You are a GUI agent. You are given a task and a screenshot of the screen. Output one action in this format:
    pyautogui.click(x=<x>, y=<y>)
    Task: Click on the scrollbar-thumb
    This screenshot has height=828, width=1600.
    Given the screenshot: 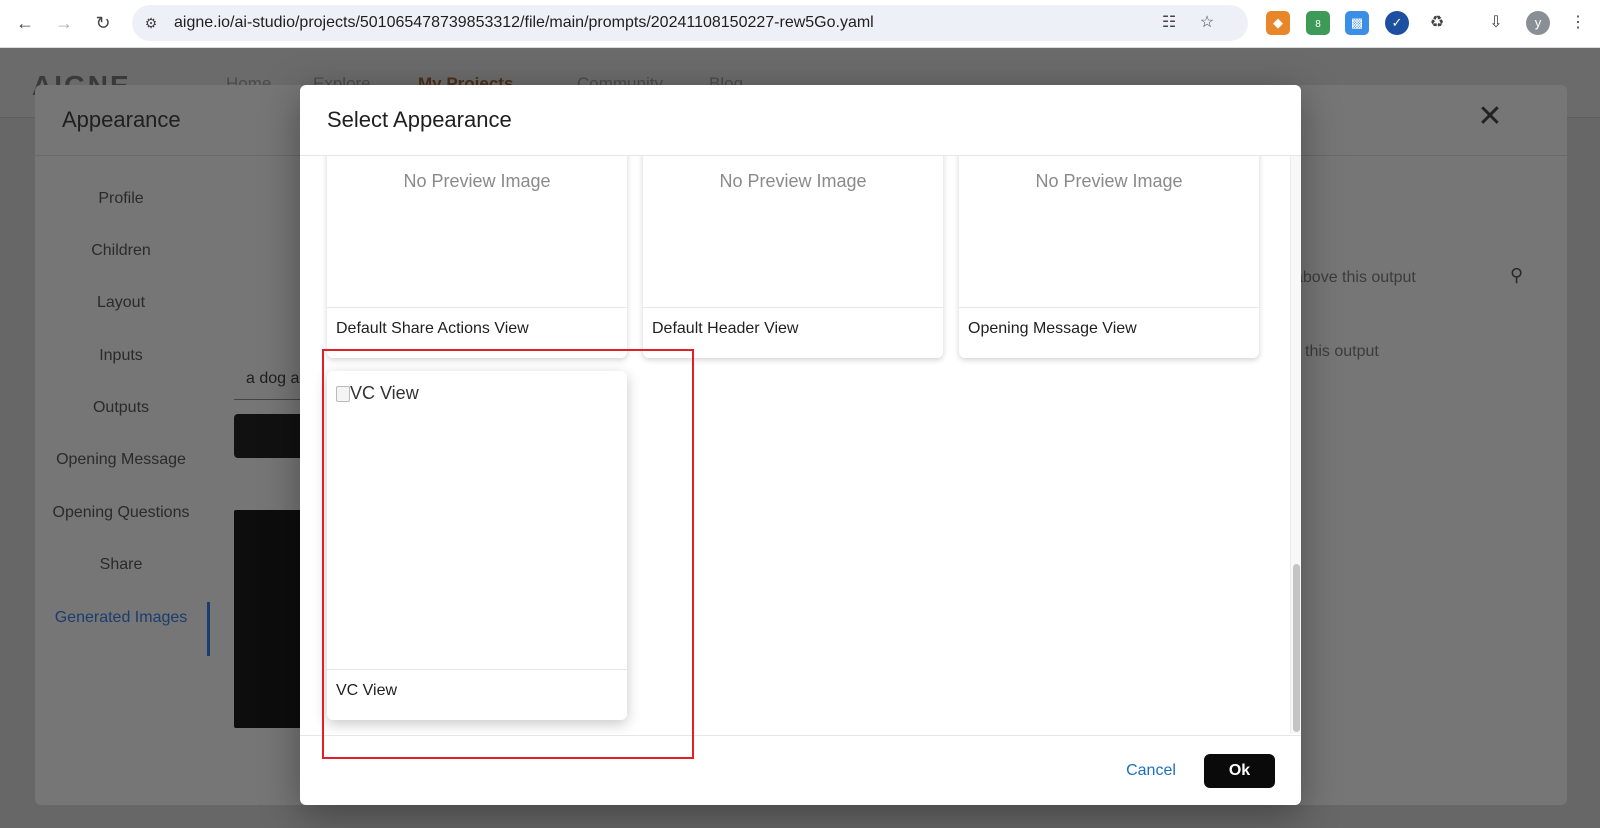 What is the action you would take?
    pyautogui.click(x=1296, y=648)
    